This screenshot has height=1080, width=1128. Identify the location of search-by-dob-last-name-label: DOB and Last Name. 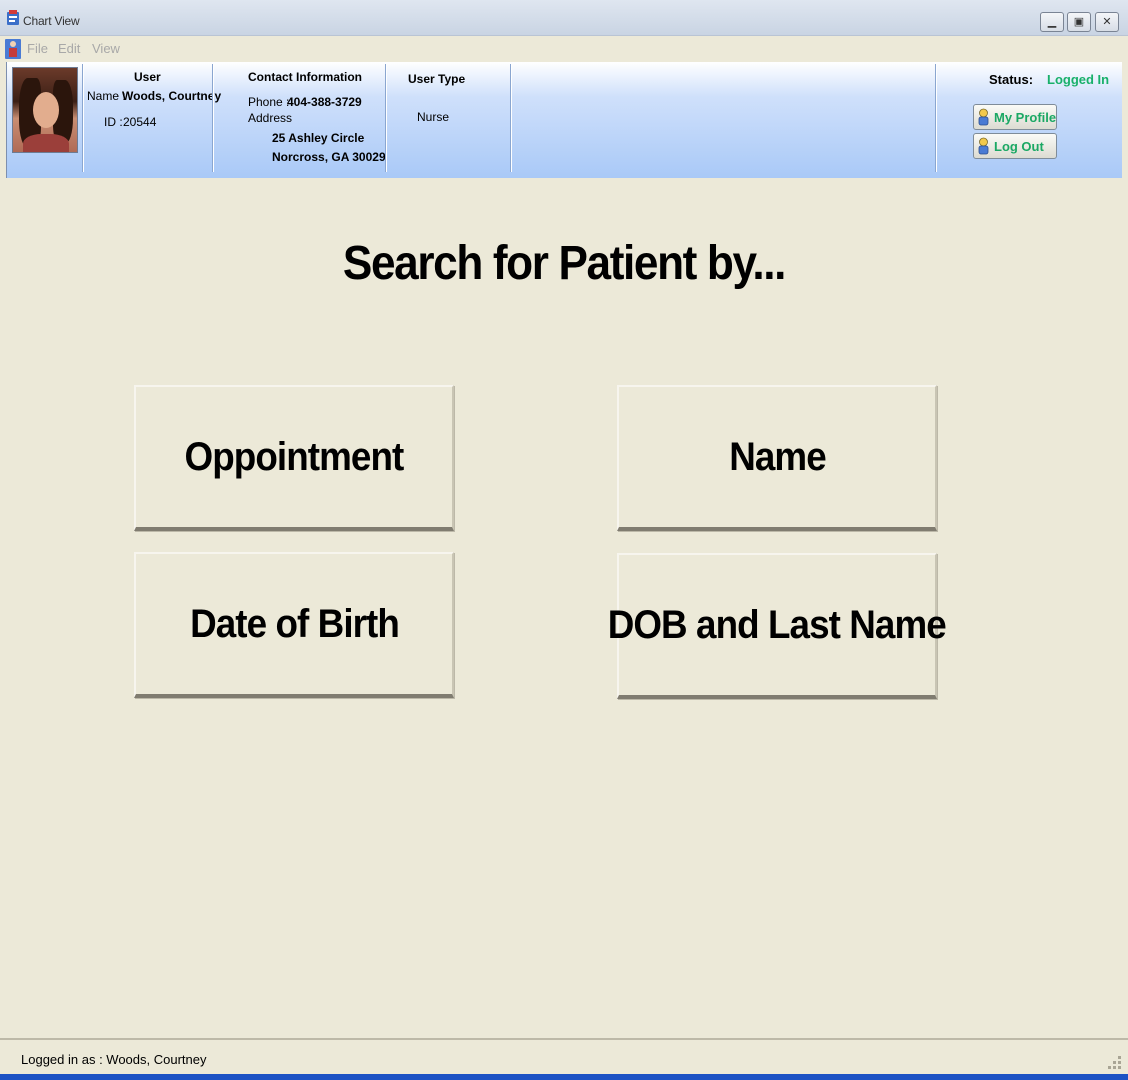
(777, 624).